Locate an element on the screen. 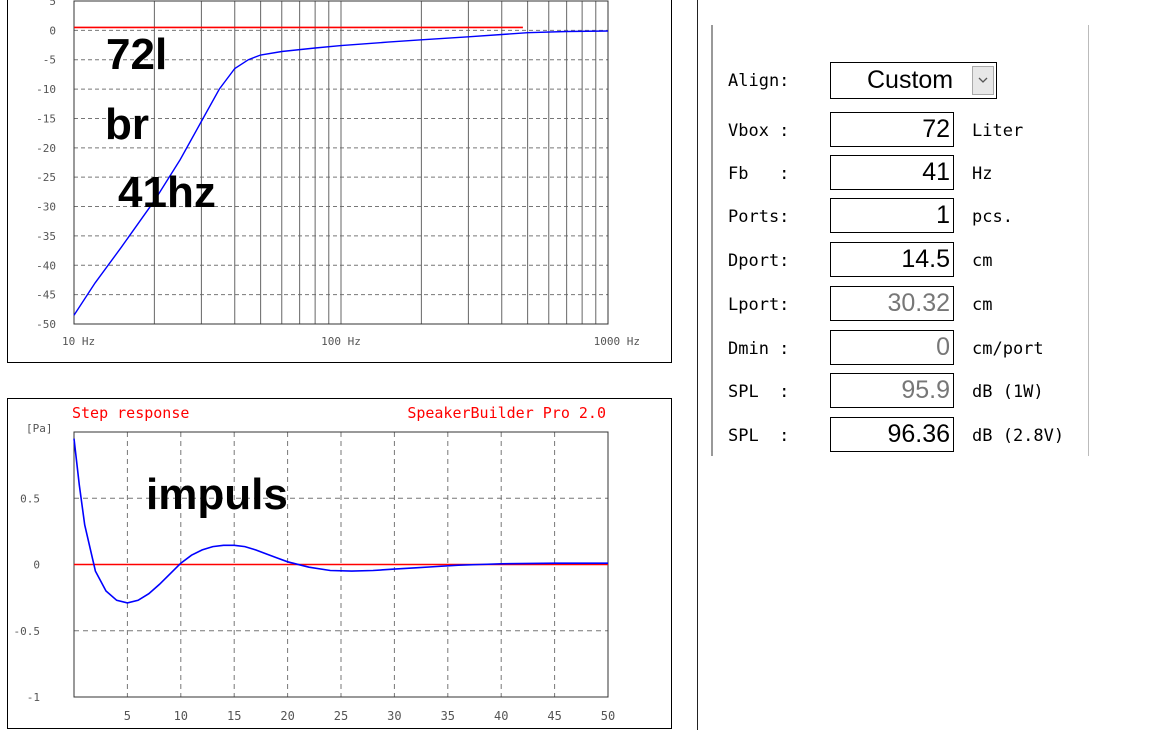  annotation-tuning: 41hz is located at coordinates (167, 192).